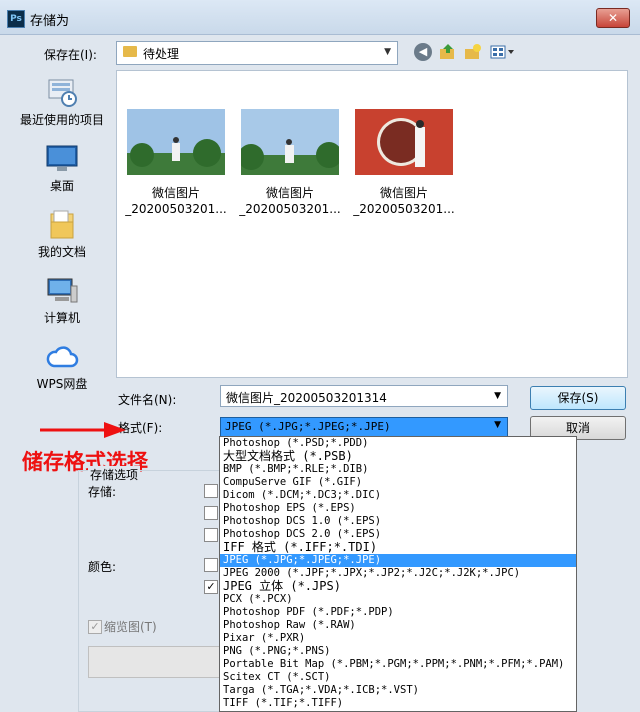  What do you see at coordinates (423, 52) in the screenshot?
I see `back-icon: ◀` at bounding box center [423, 52].